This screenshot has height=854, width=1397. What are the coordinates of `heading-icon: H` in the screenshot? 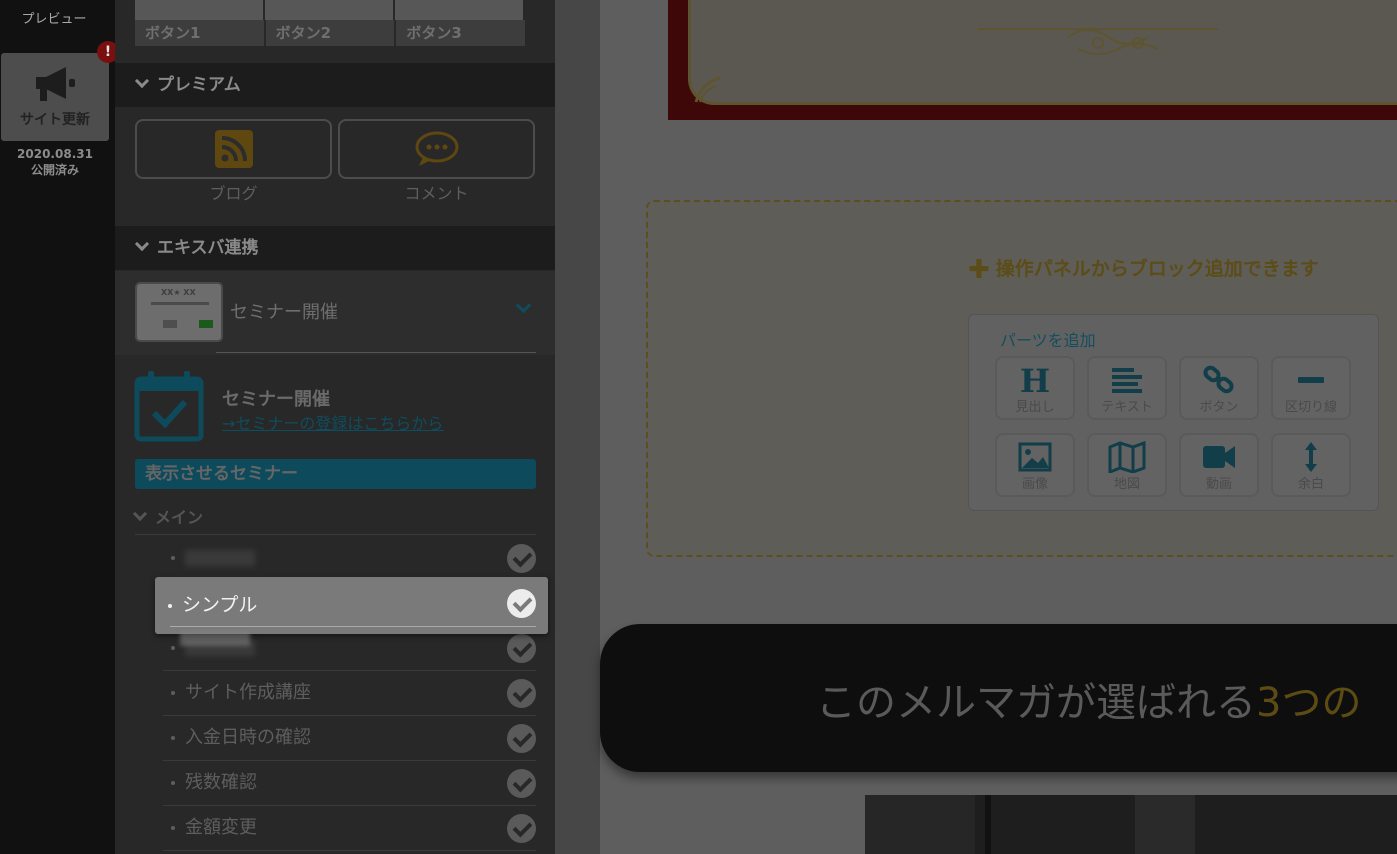 It's located at (1035, 380).